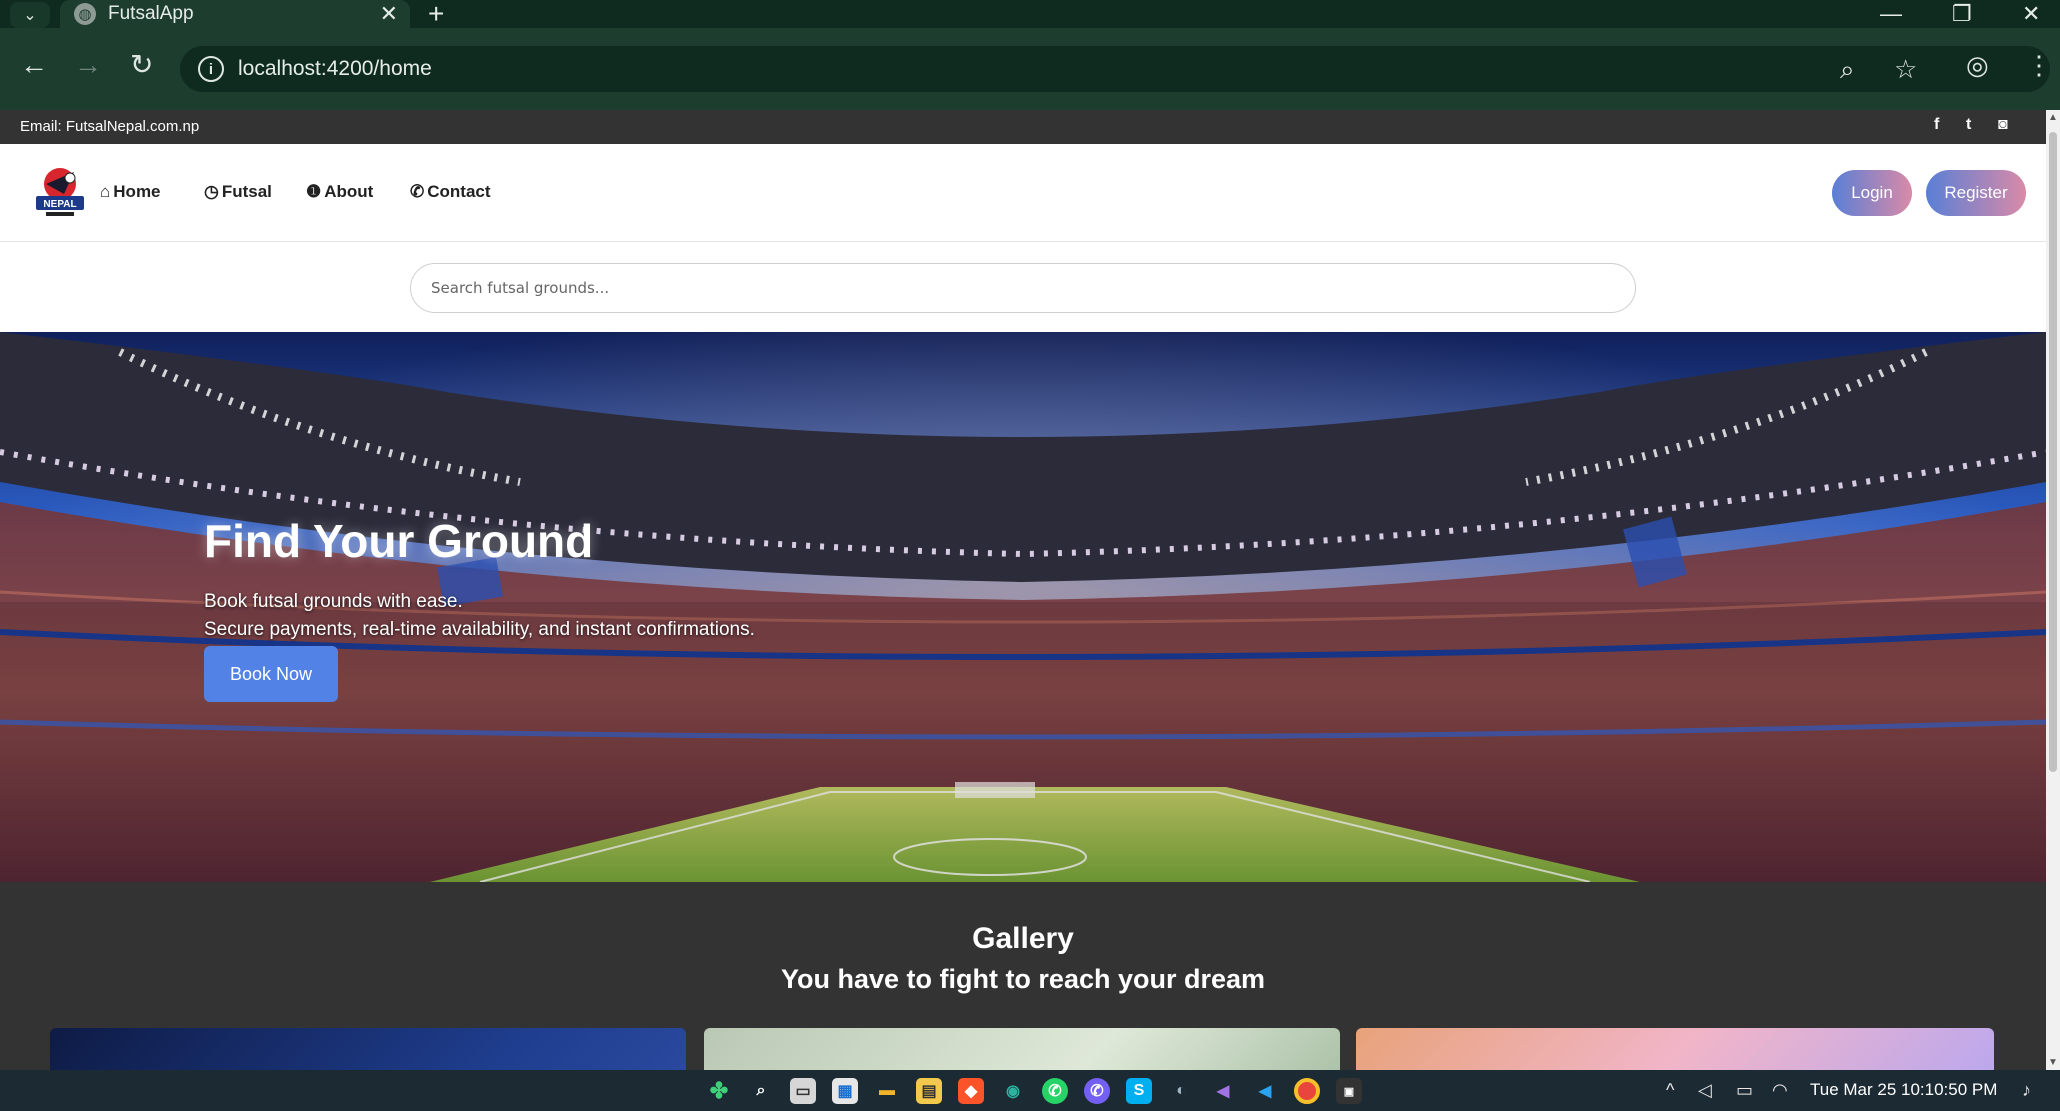 Image resolution: width=2060 pixels, height=1111 pixels. Describe the element at coordinates (60, 191) in the screenshot. I see `futsal-nepal-logo: NEPAL` at that location.